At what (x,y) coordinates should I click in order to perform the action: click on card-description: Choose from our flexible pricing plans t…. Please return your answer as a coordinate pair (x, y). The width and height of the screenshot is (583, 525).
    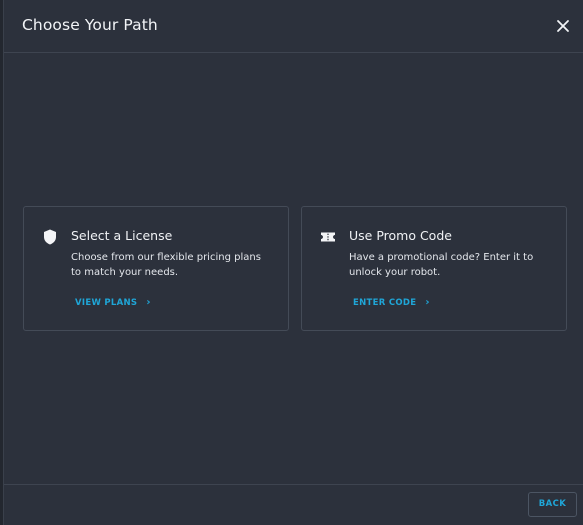
    Looking at the image, I should click on (166, 265).